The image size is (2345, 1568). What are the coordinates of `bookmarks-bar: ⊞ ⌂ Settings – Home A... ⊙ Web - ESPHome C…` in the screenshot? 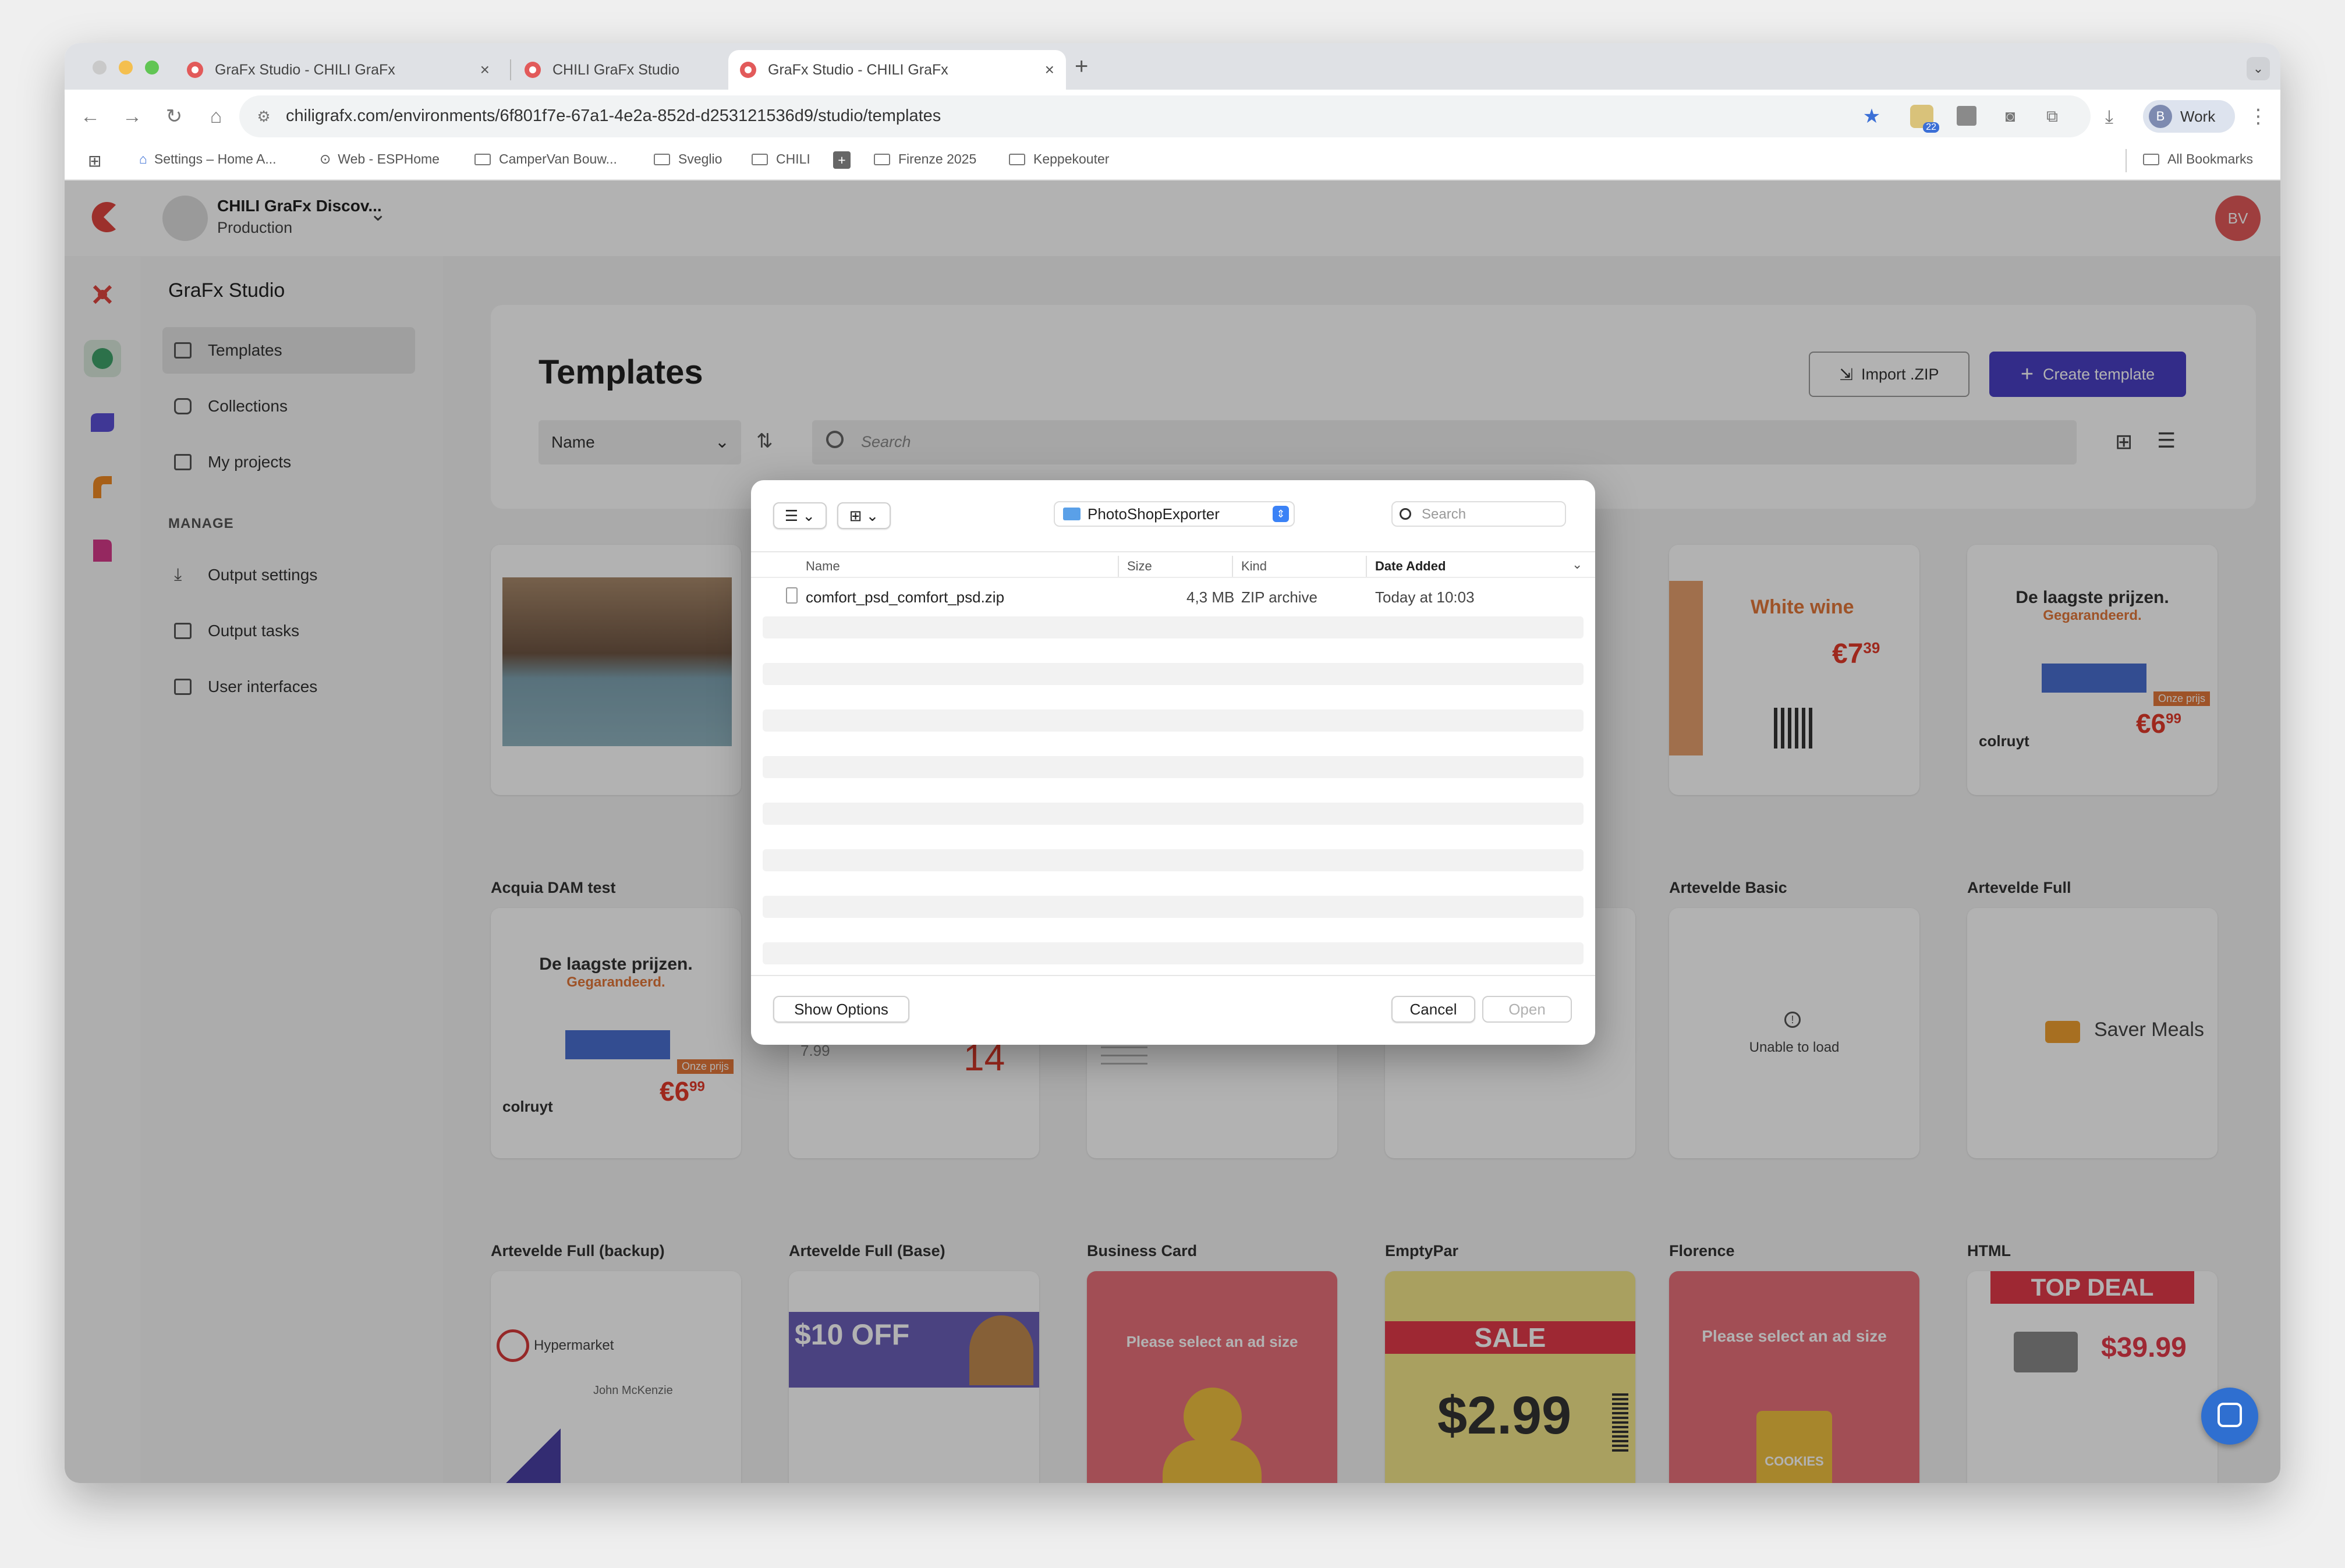 It's located at (1172, 161).